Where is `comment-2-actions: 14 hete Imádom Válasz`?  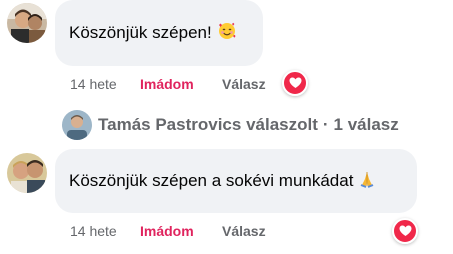 comment-2-actions: 14 hete Imádom Válasz is located at coordinates (168, 231).